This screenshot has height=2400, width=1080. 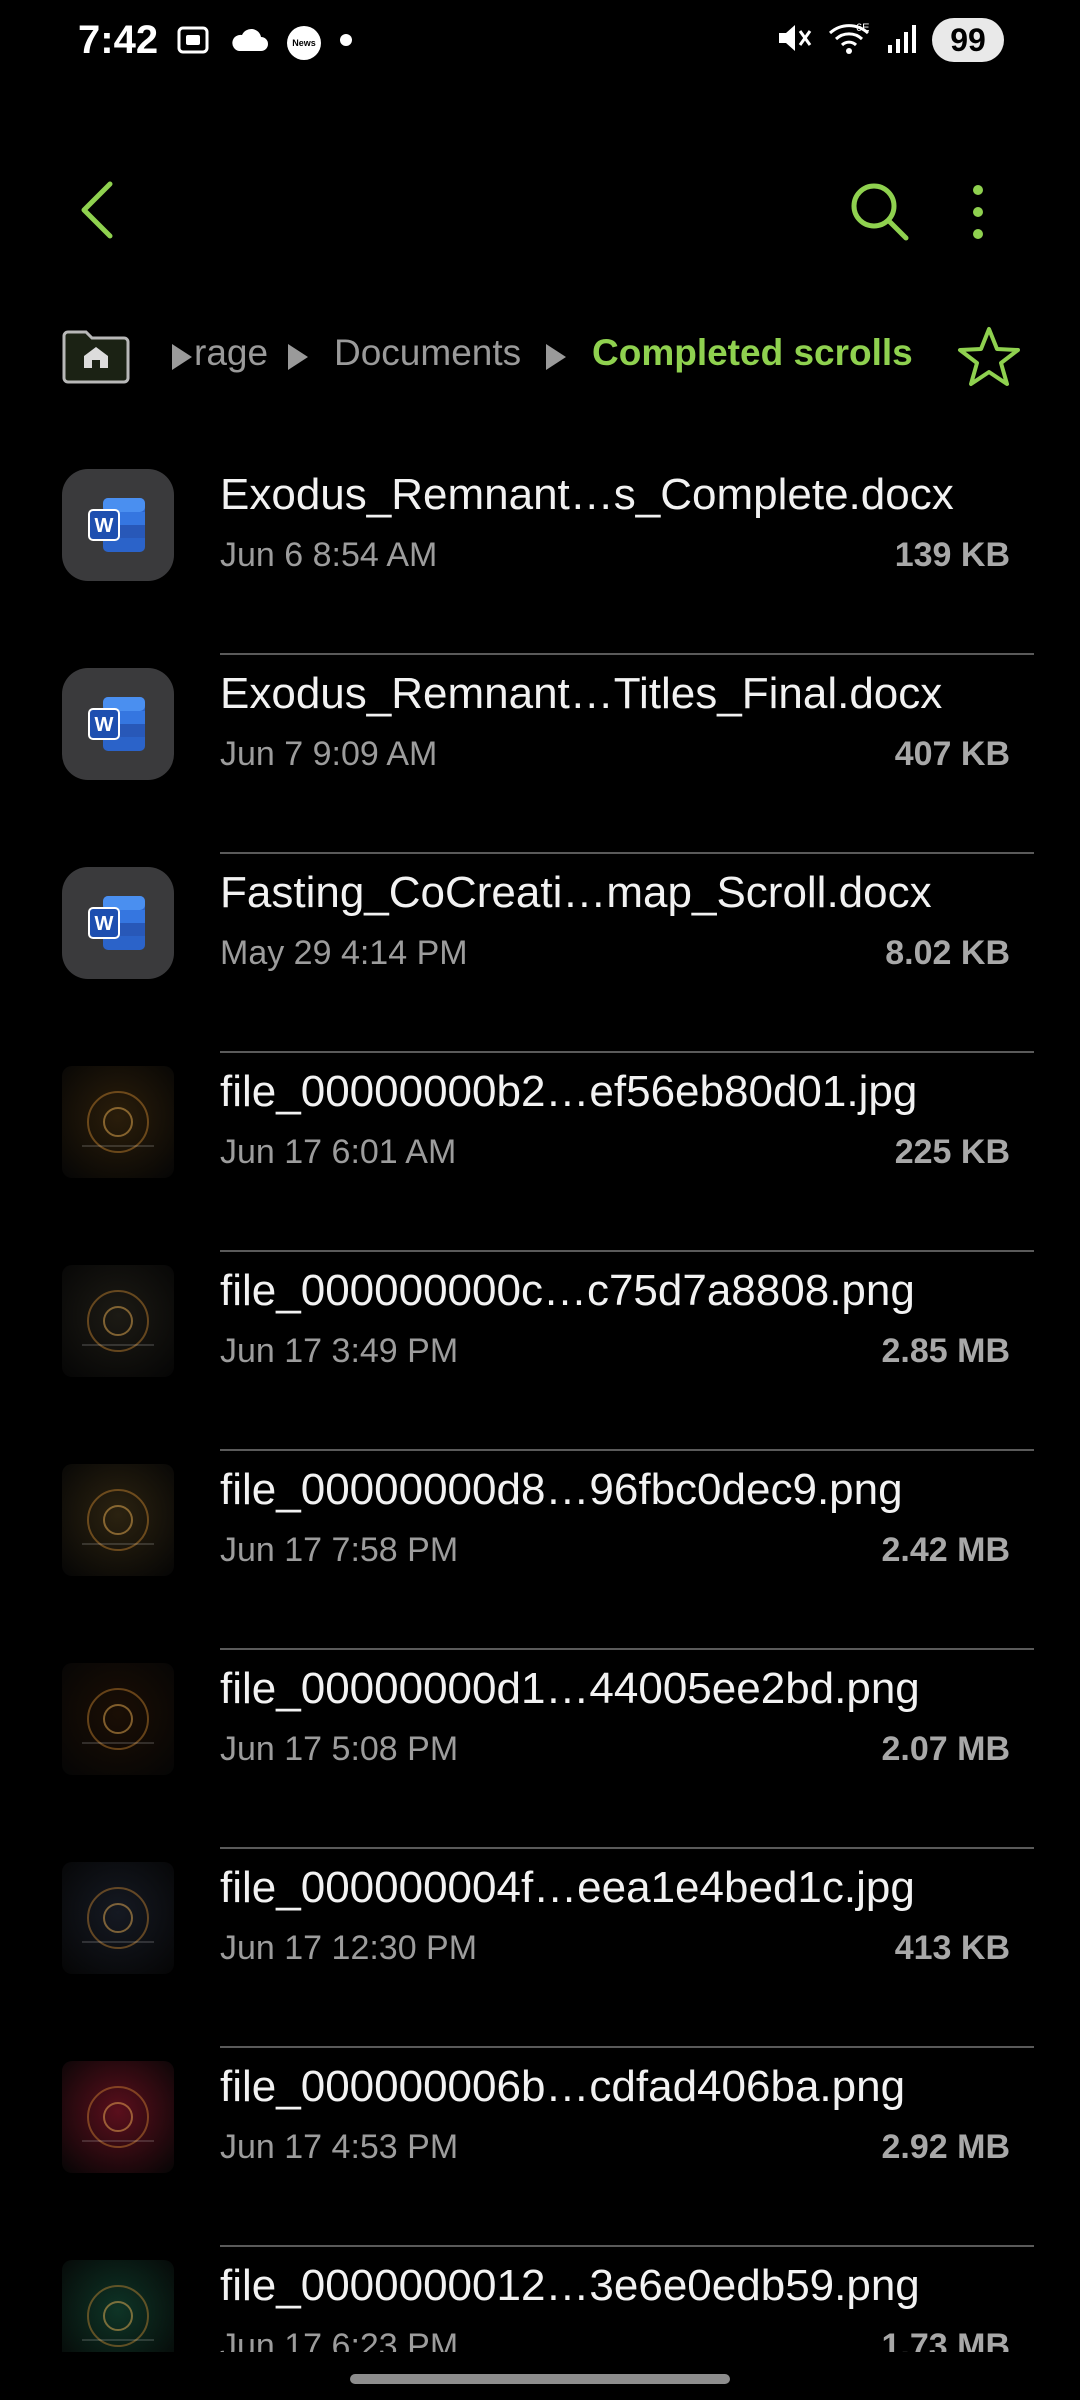 What do you see at coordinates (569, 1091) in the screenshot?
I see `file-name: file_00000000b2…ef56eb80d01.jpg` at bounding box center [569, 1091].